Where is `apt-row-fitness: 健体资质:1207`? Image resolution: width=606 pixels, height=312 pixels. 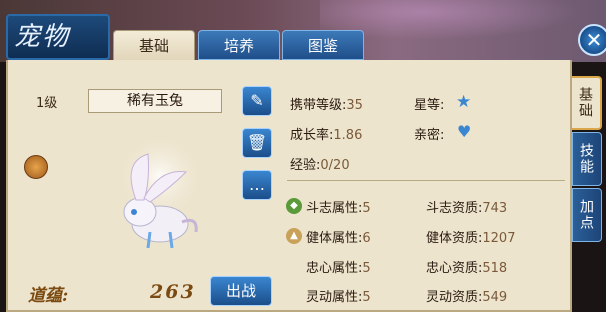
apt-row-fitness: 健体资质:1207 is located at coordinates (470, 236).